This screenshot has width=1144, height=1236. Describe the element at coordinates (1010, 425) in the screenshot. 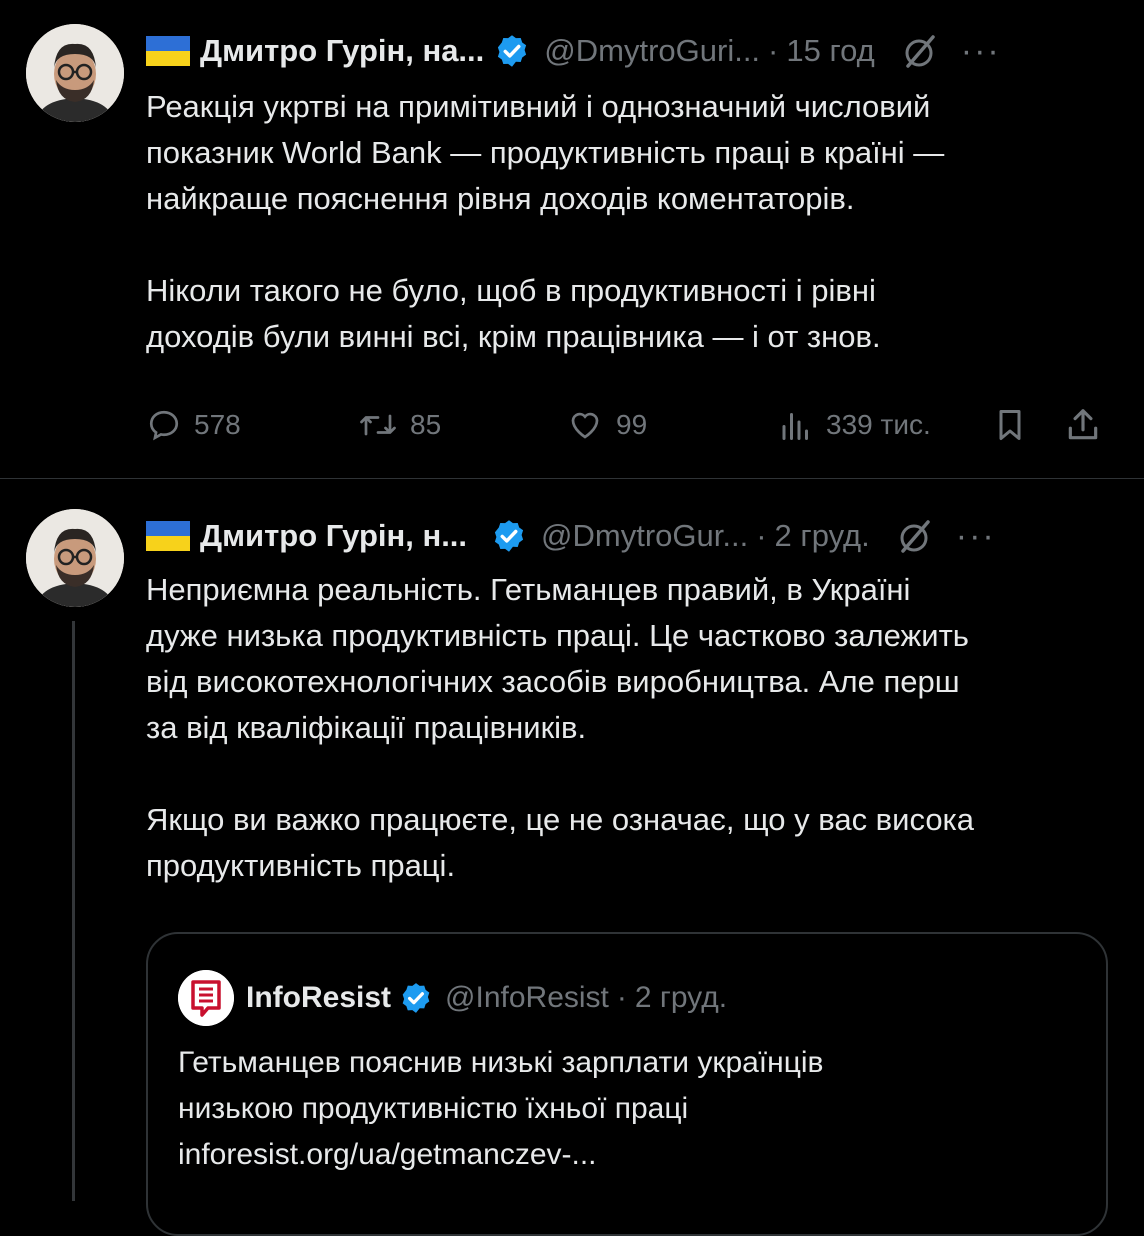

I see `bookmark-icon` at that location.